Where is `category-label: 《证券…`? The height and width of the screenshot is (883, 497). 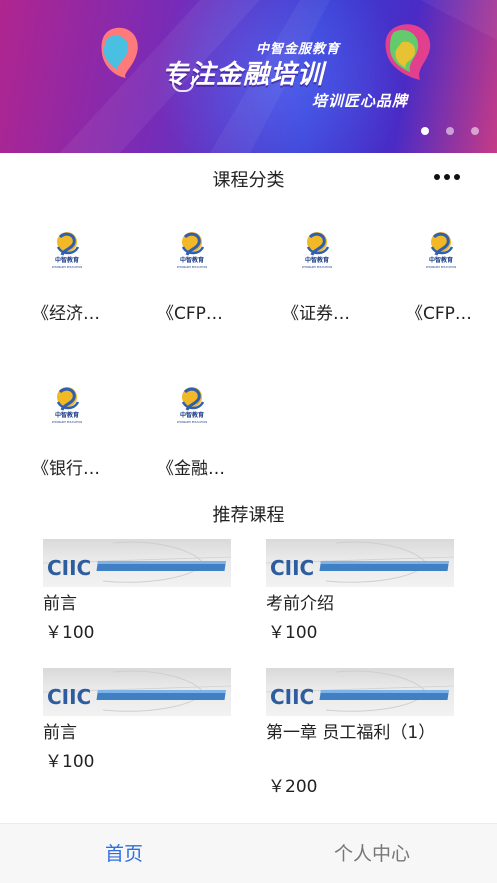 category-label: 《证券… is located at coordinates (316, 314).